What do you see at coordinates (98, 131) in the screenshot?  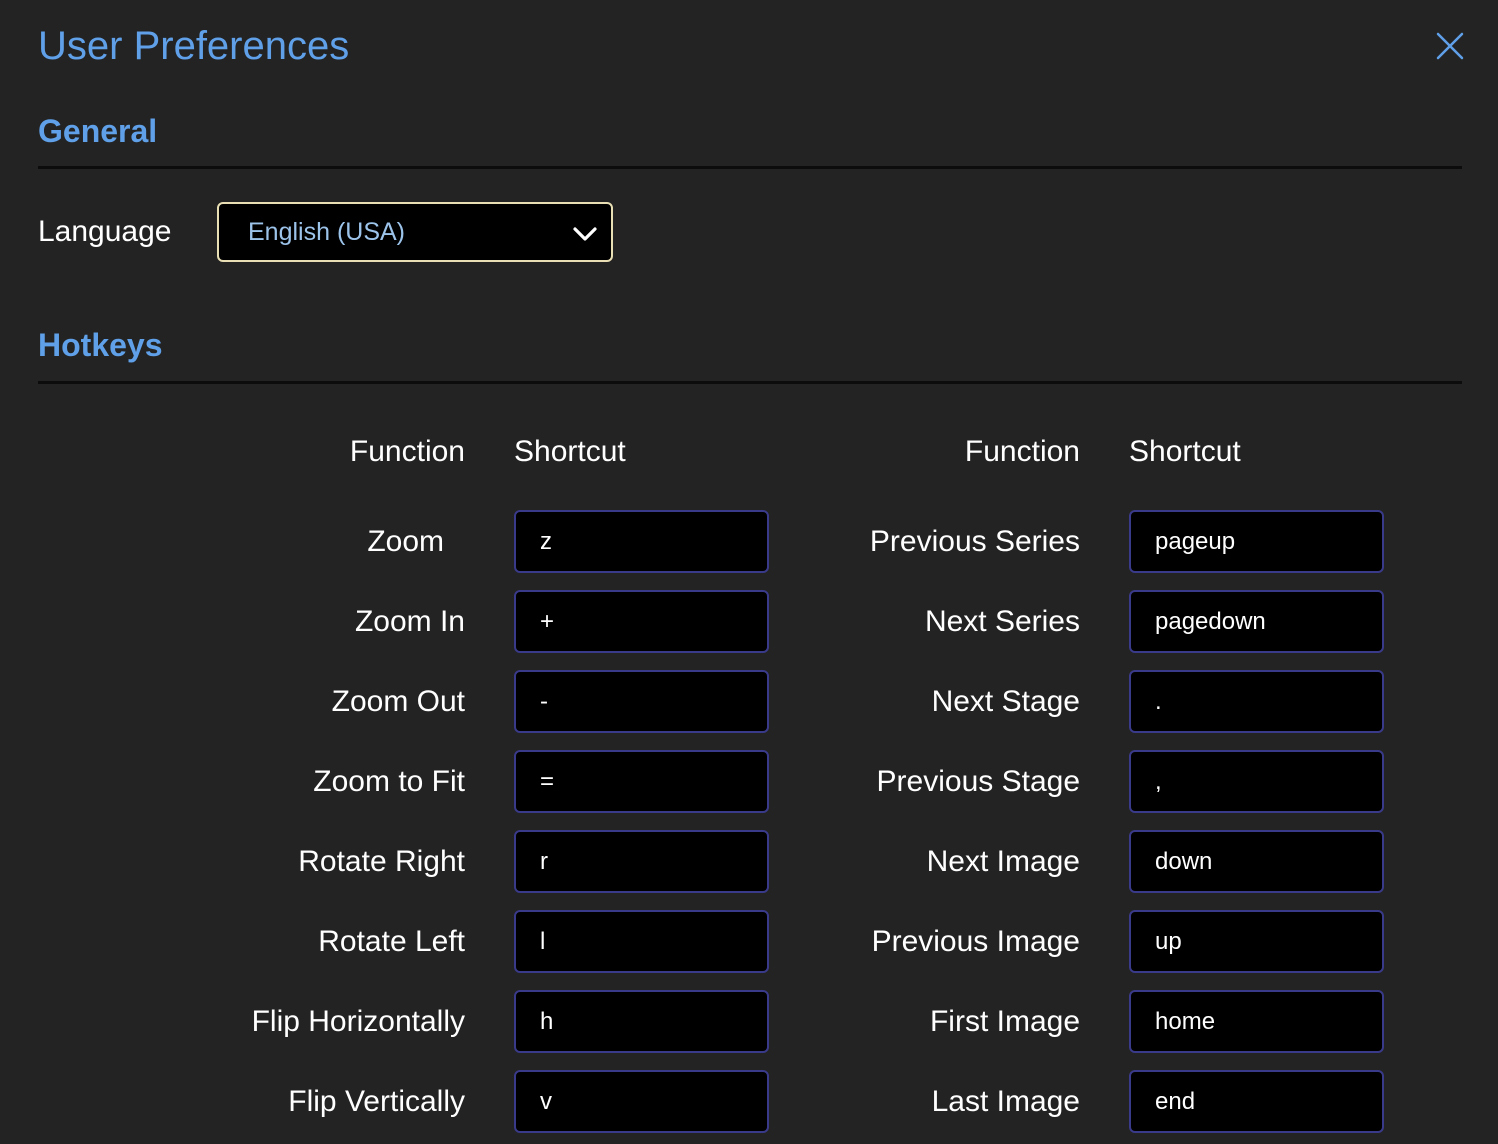 I see `general-heading: General` at bounding box center [98, 131].